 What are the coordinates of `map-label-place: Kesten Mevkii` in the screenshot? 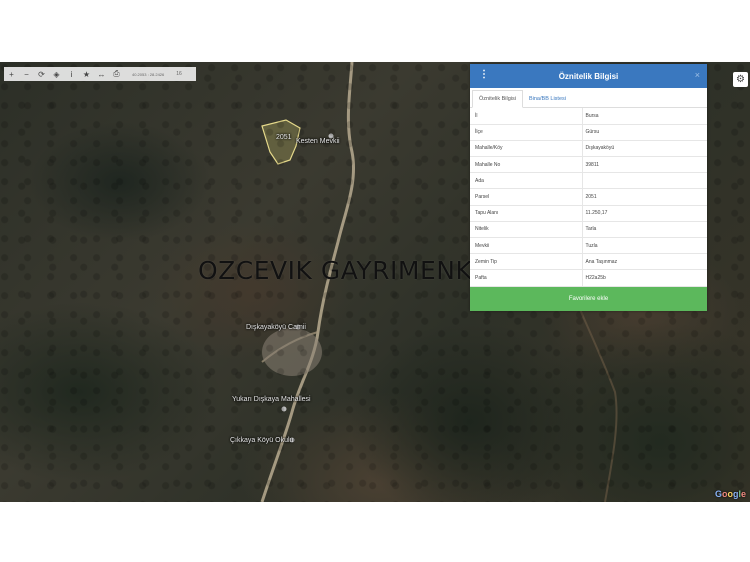 It's located at (318, 141).